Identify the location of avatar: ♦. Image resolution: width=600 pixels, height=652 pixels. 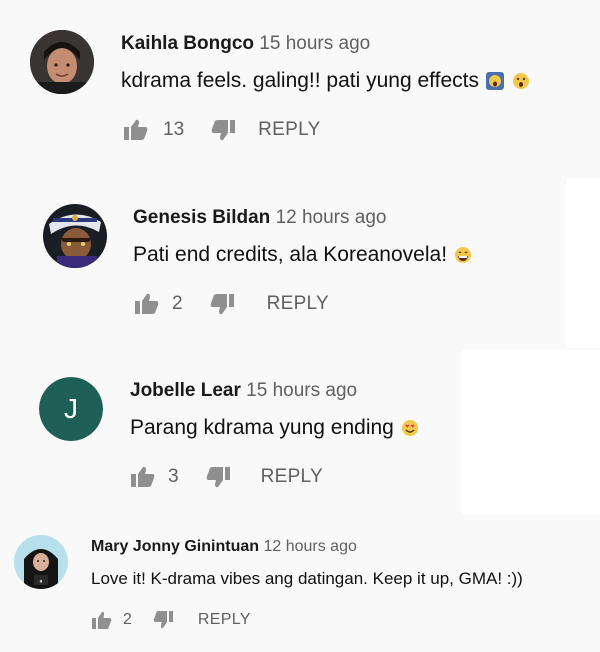
(41, 562).